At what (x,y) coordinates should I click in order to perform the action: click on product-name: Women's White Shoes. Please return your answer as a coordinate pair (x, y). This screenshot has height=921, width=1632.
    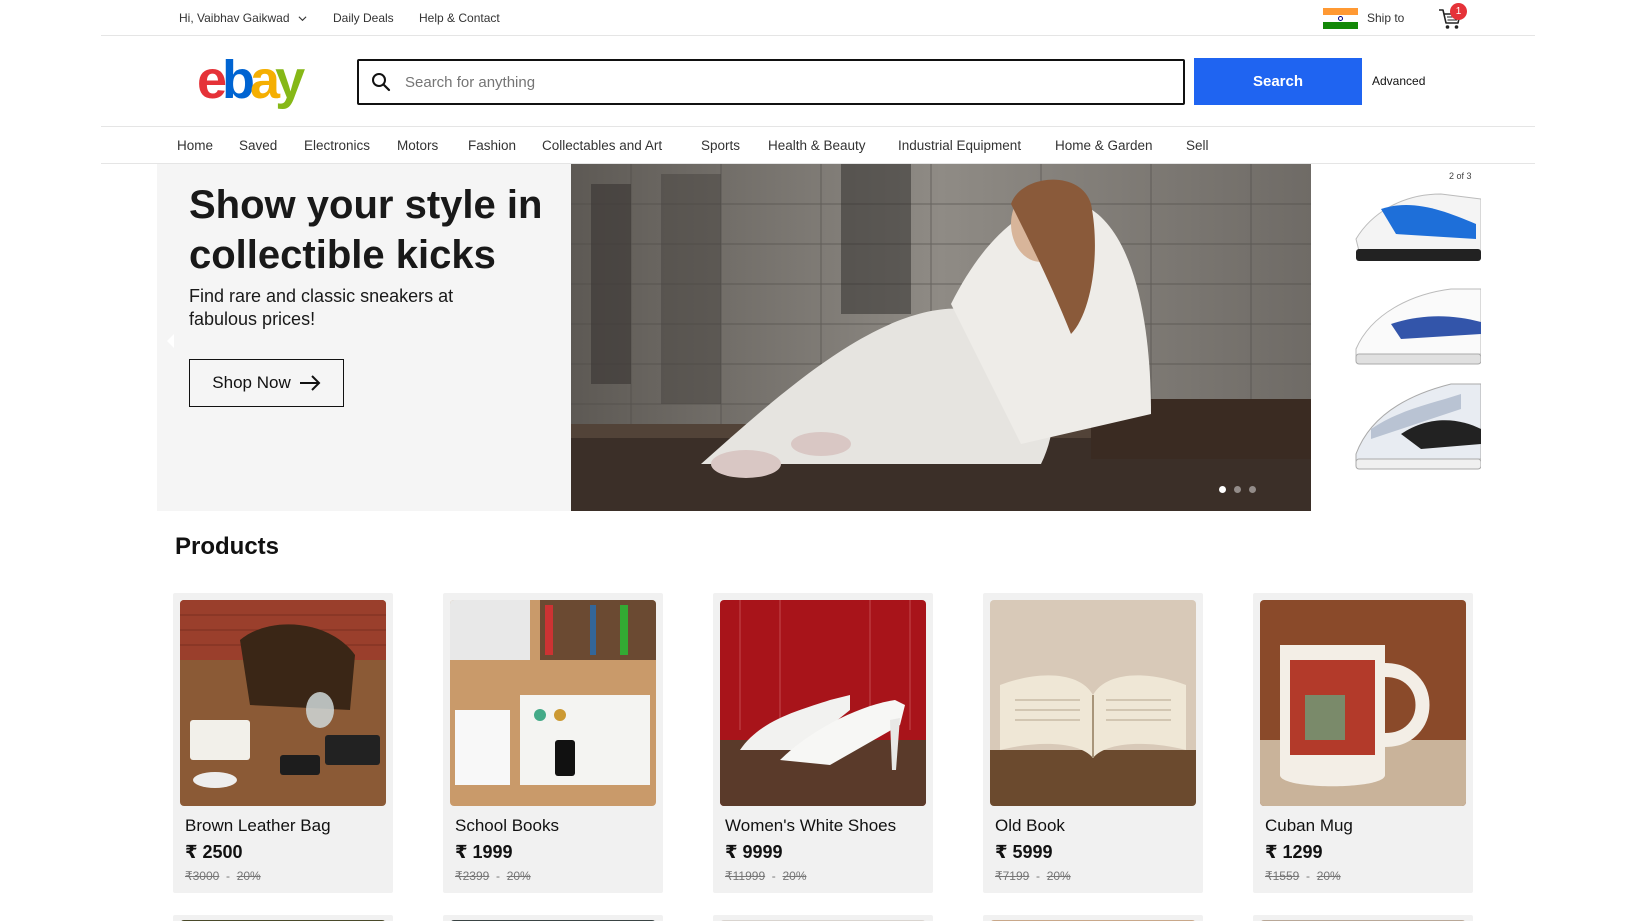
    Looking at the image, I should click on (811, 825).